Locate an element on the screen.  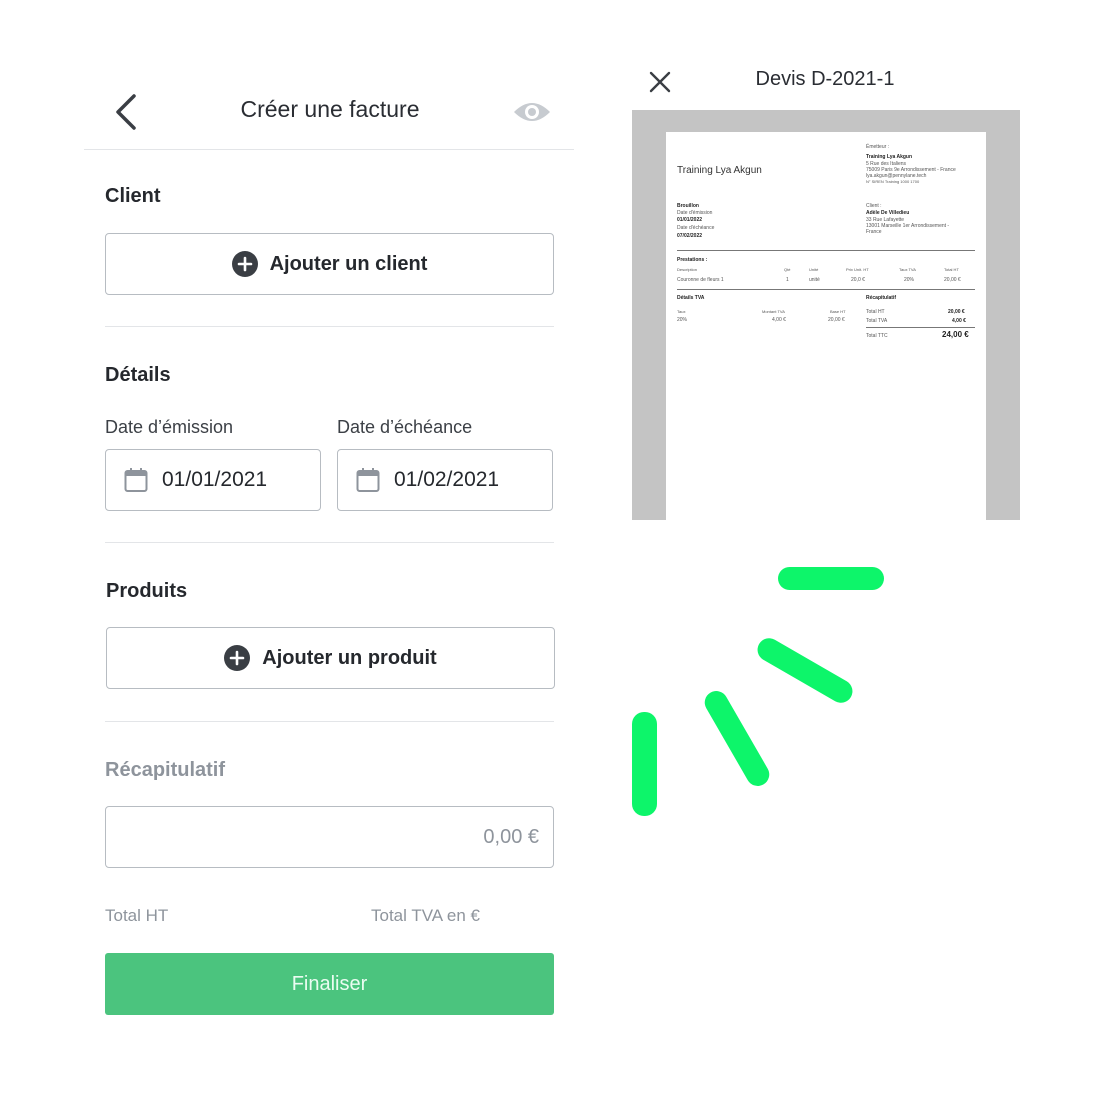
document-preview: Training Lya Akgun Émetteur is located at coordinates (826, 315).